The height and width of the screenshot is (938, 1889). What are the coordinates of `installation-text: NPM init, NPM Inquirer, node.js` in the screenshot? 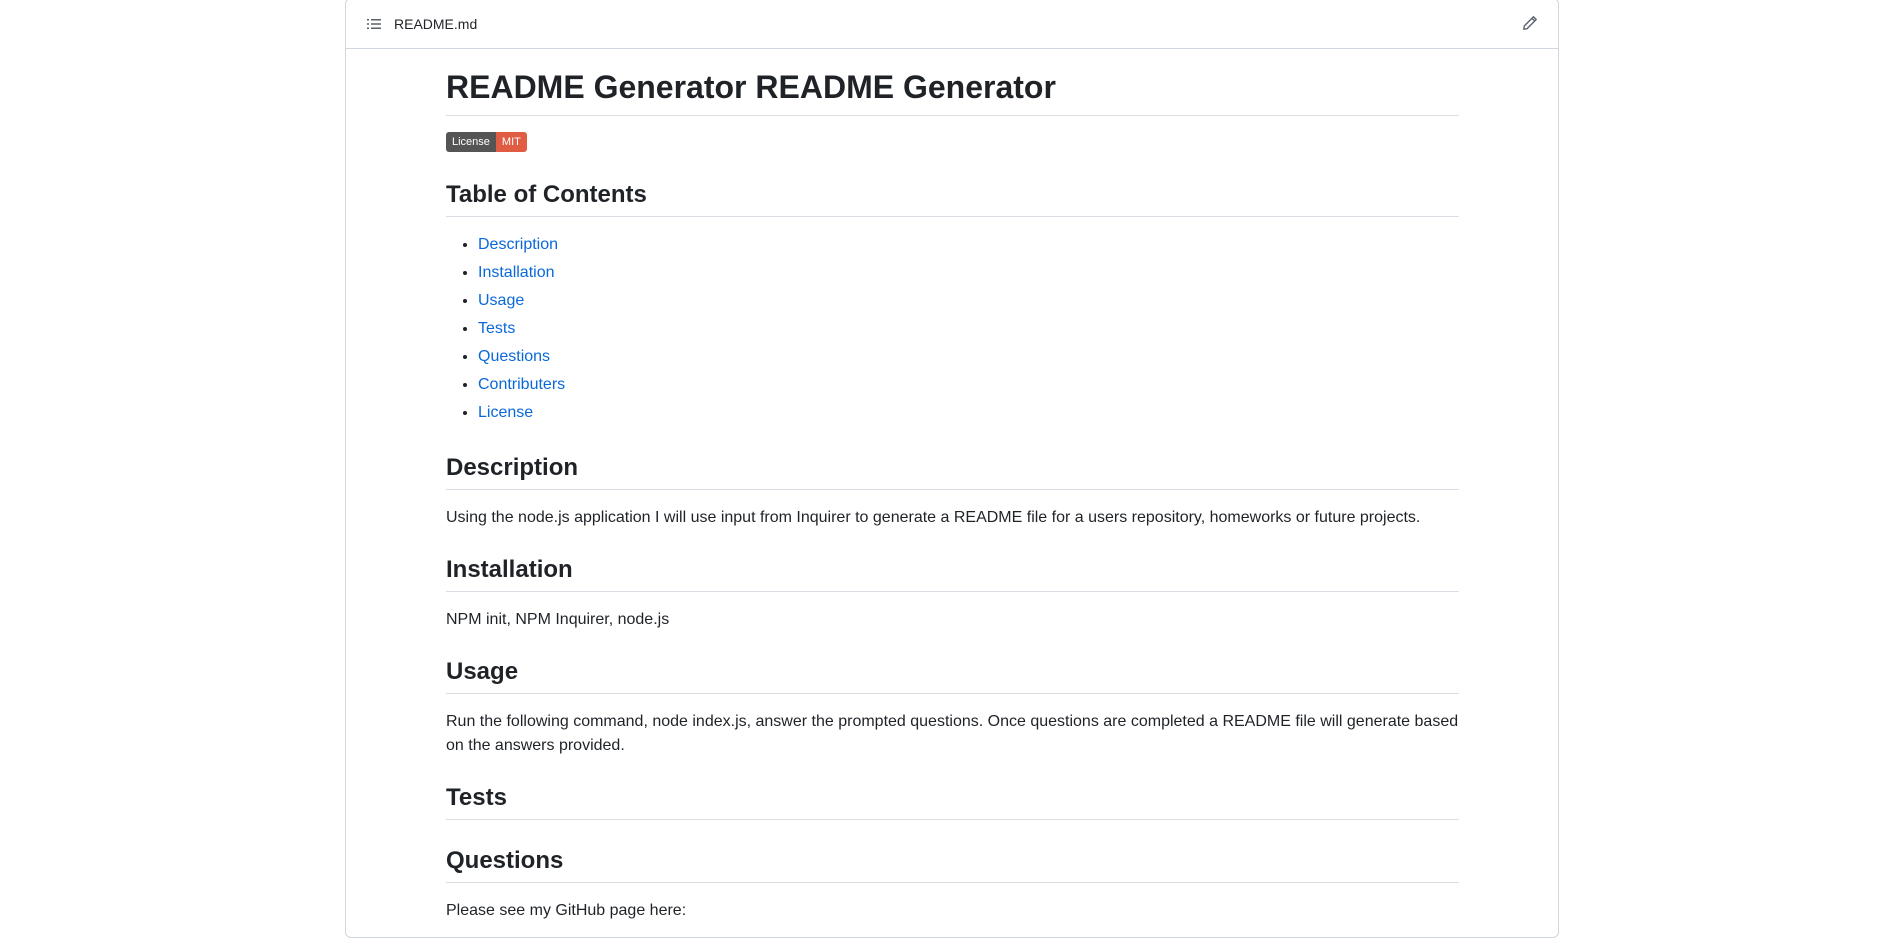 It's located at (558, 619).